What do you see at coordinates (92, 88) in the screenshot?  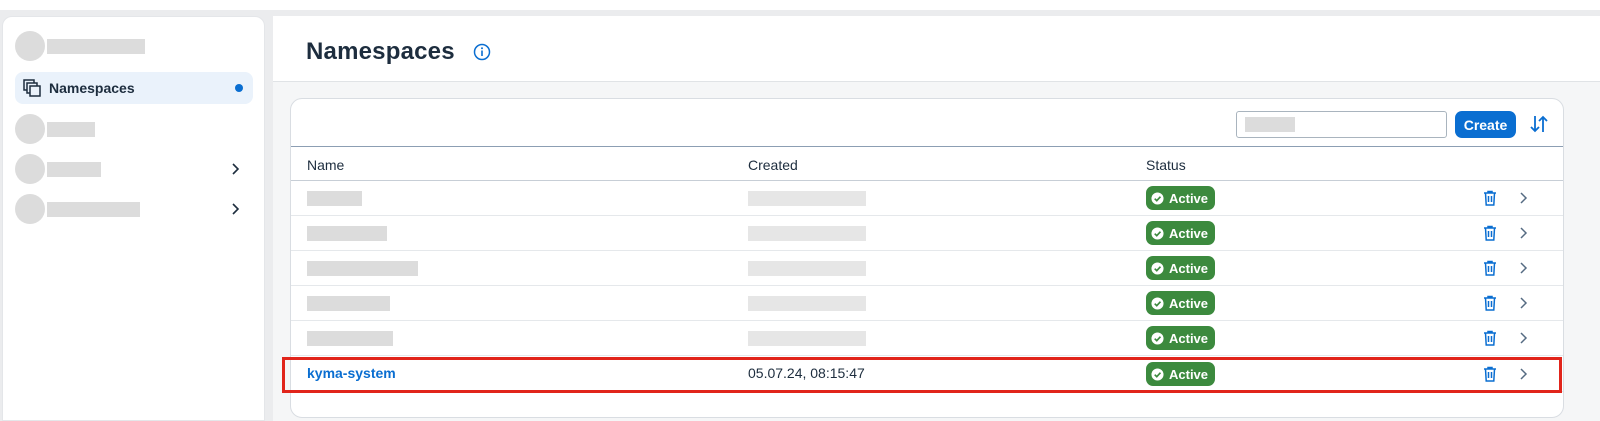 I see `sidebar-item-label: Namespaces` at bounding box center [92, 88].